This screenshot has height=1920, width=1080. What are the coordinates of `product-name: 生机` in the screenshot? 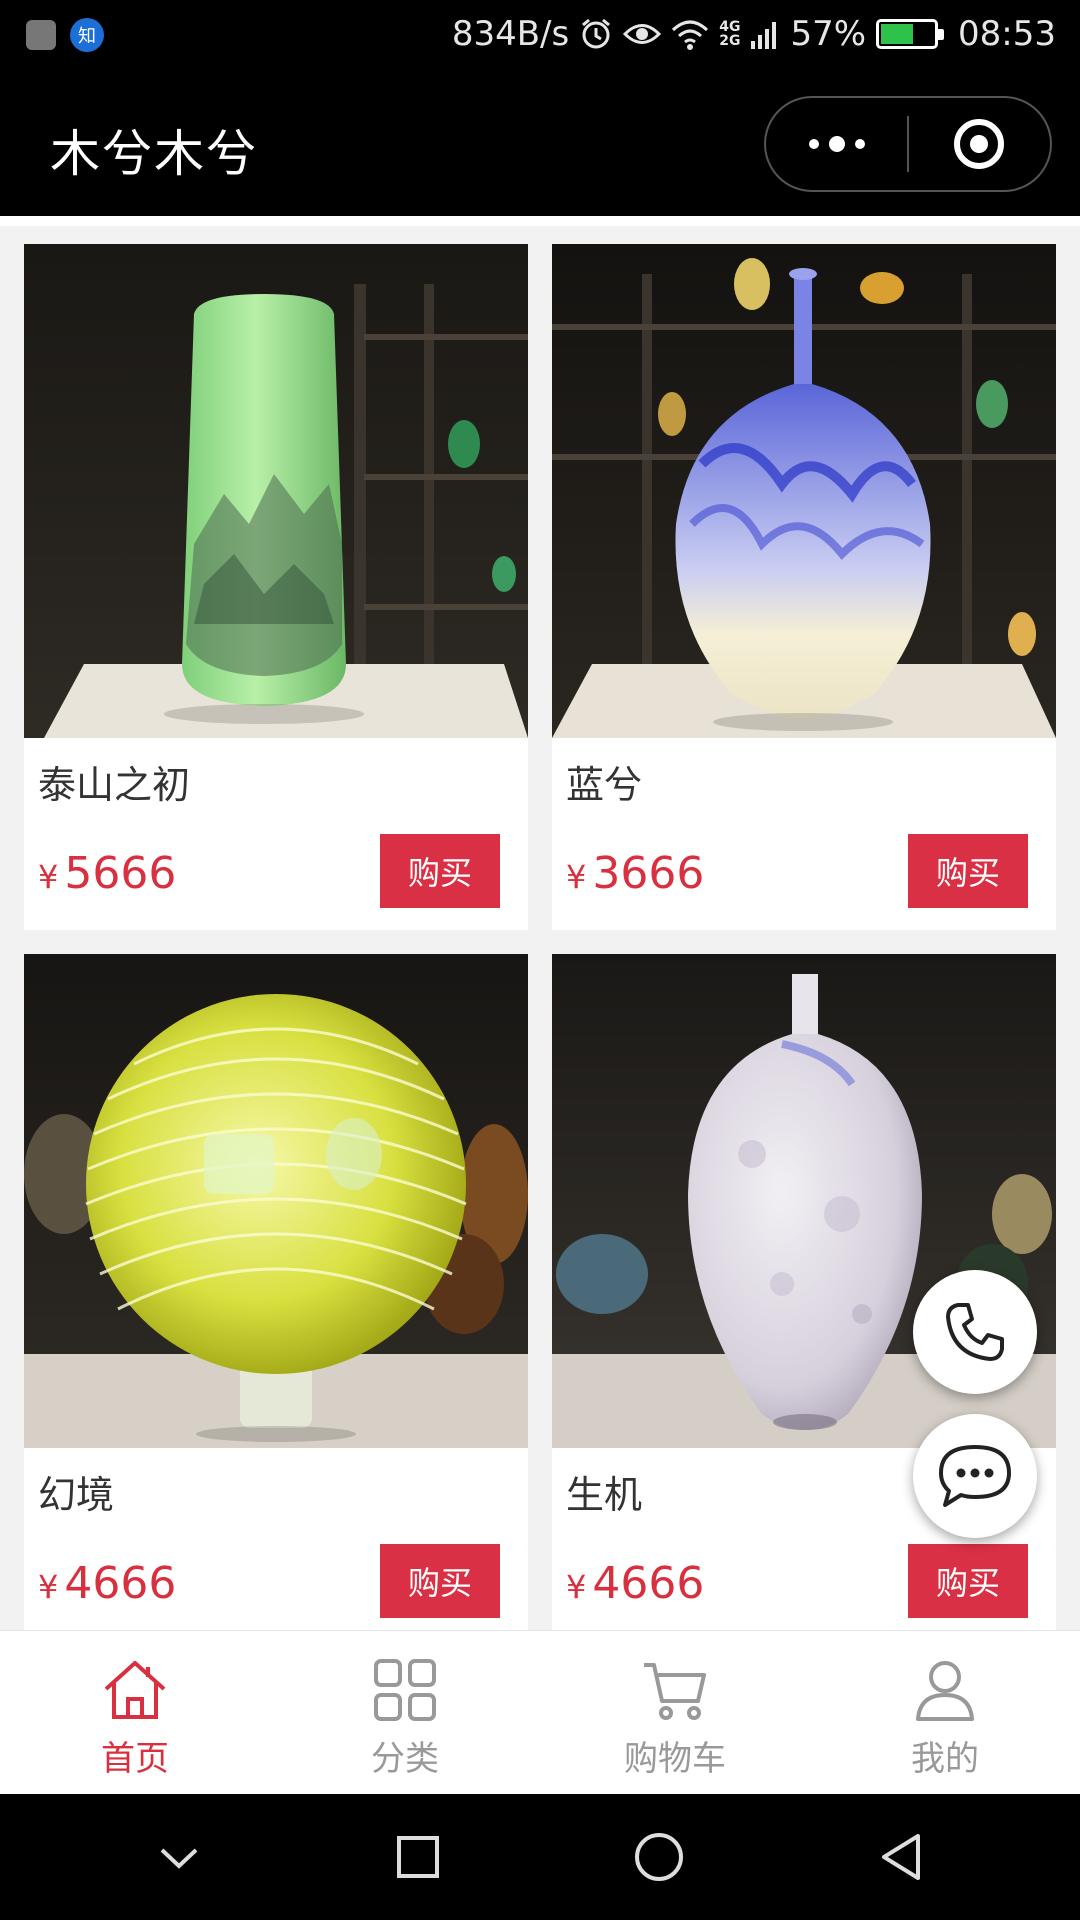 It's located at (604, 1495).